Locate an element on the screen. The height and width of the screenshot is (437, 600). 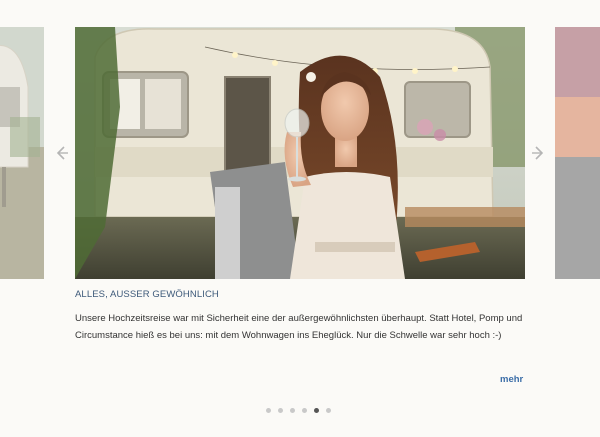
more-link: mehr is located at coordinates (511, 379).